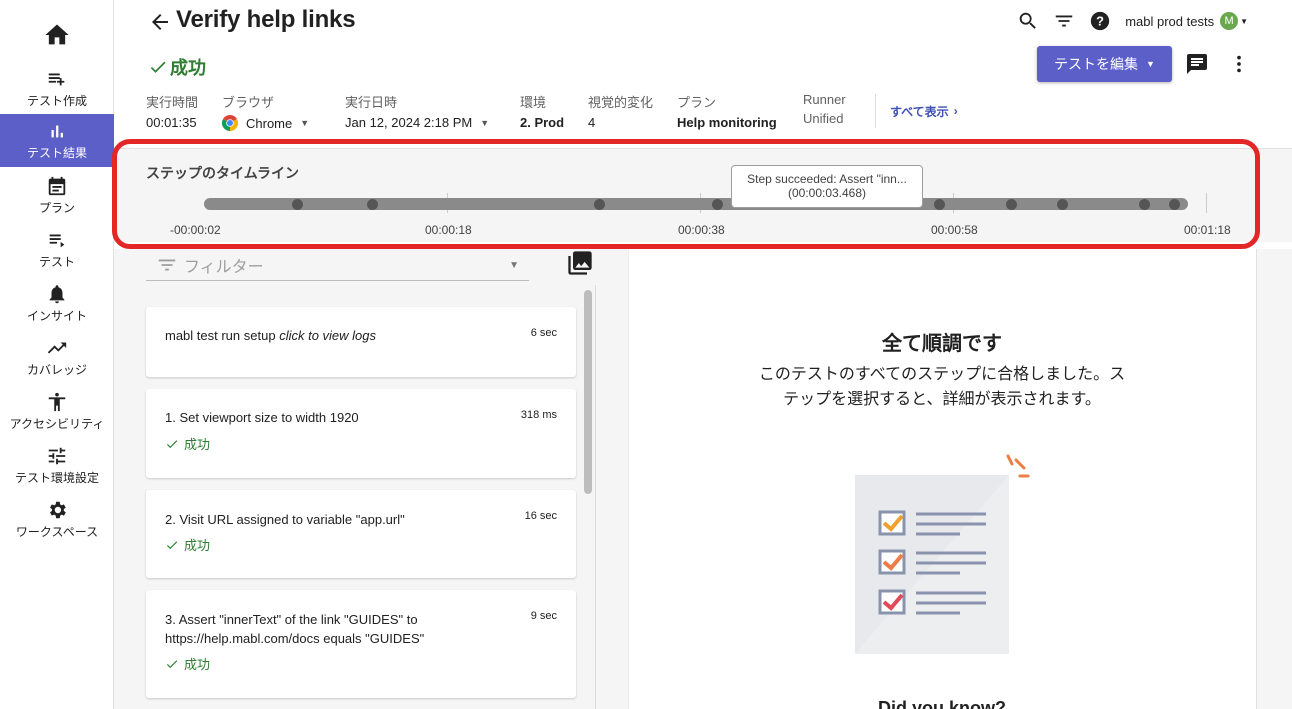 The image size is (1292, 709). I want to click on scrollbar-thumb, so click(588, 392).